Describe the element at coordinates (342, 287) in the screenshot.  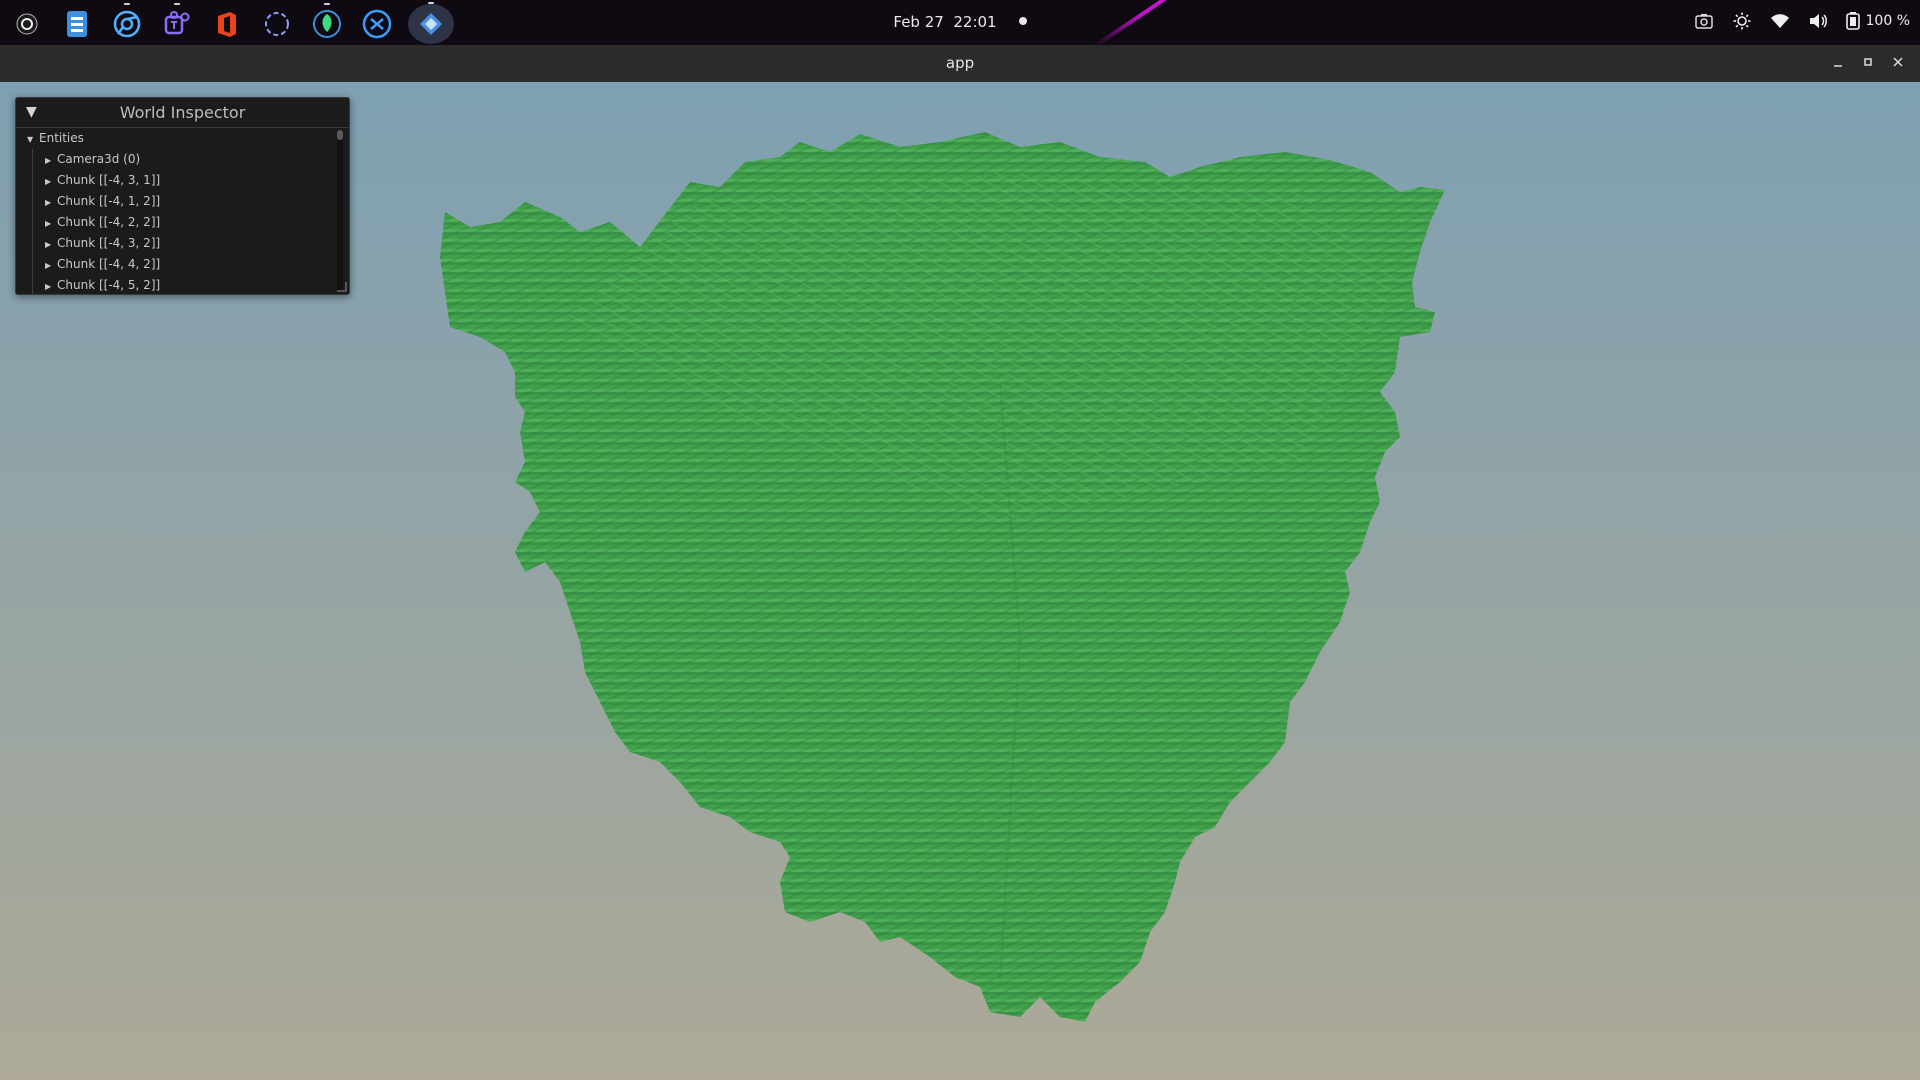
I see `resize-grip-icon` at that location.